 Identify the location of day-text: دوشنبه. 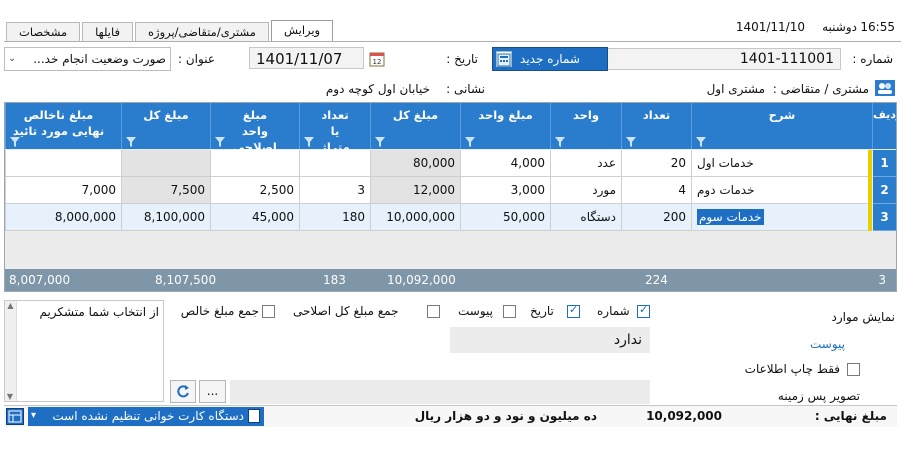
(839, 27).